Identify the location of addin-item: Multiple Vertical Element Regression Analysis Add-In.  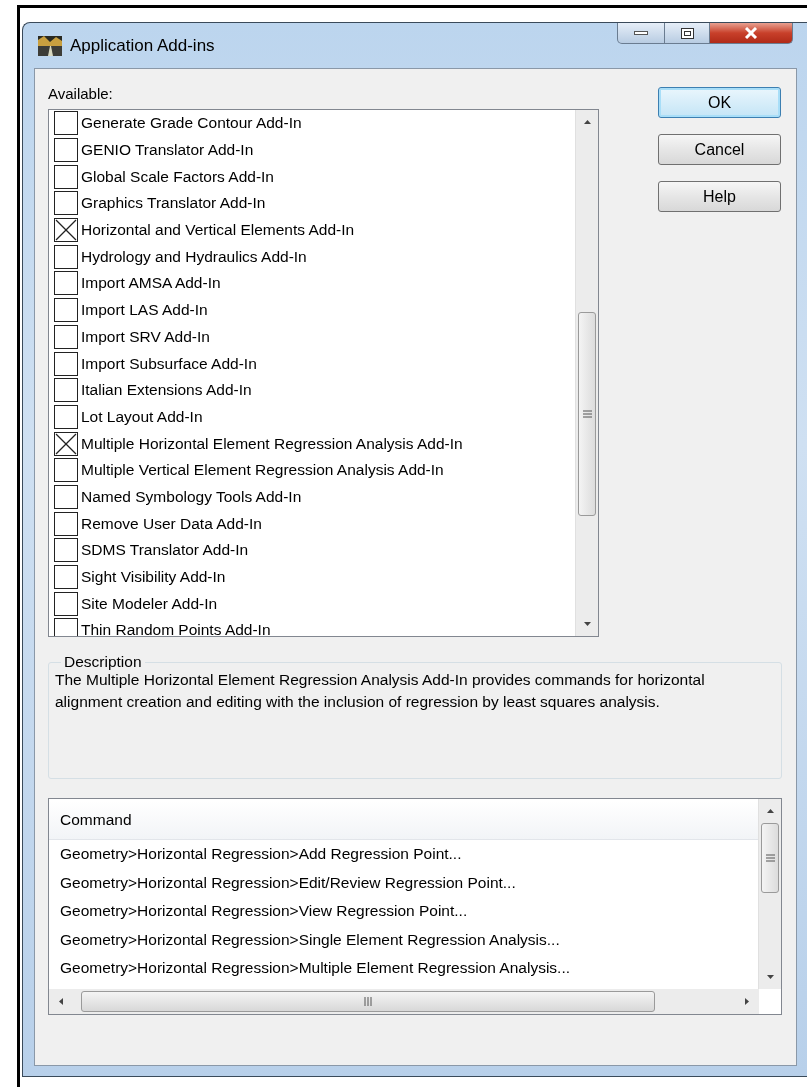
(314, 470).